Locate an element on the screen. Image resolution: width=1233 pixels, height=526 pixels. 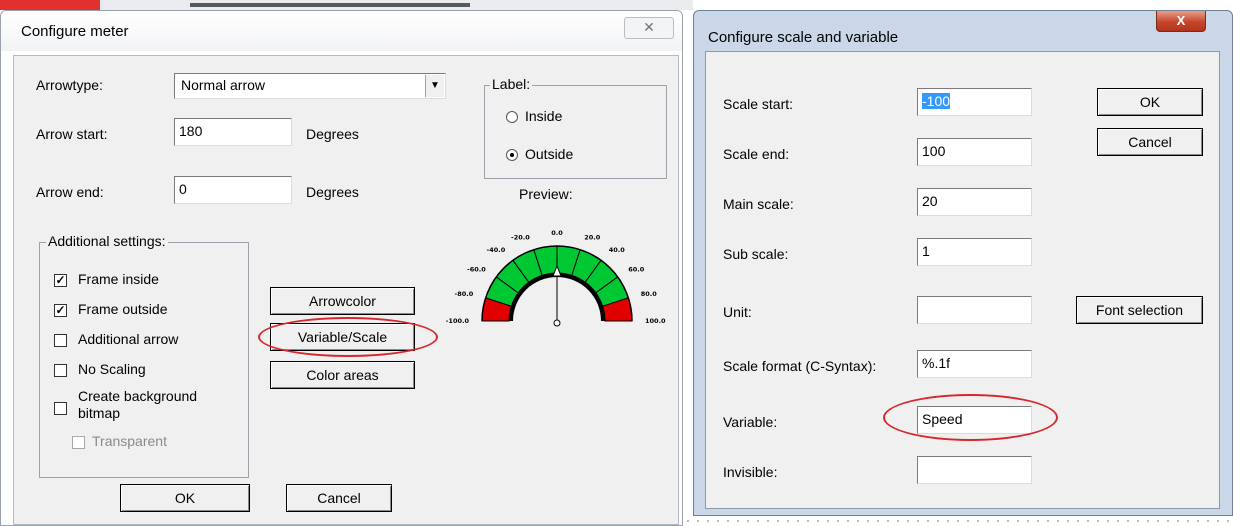
close-icon: ✕ is located at coordinates (649, 27).